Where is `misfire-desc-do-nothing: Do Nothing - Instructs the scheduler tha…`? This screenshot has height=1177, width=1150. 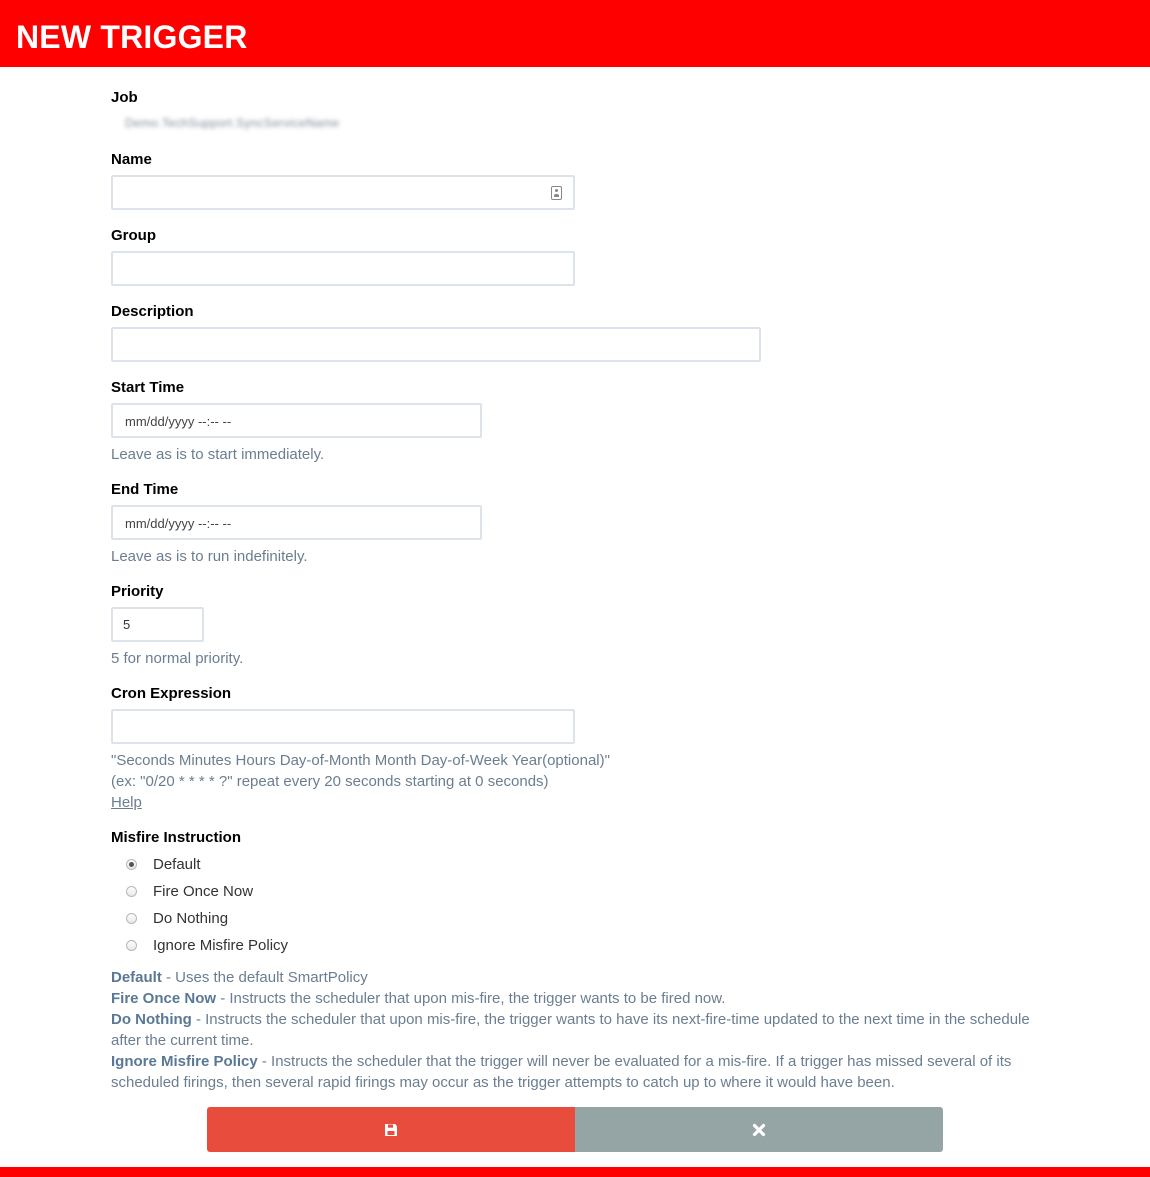 misfire-desc-do-nothing: Do Nothing - Instructs the scheduler tha… is located at coordinates (570, 1030).